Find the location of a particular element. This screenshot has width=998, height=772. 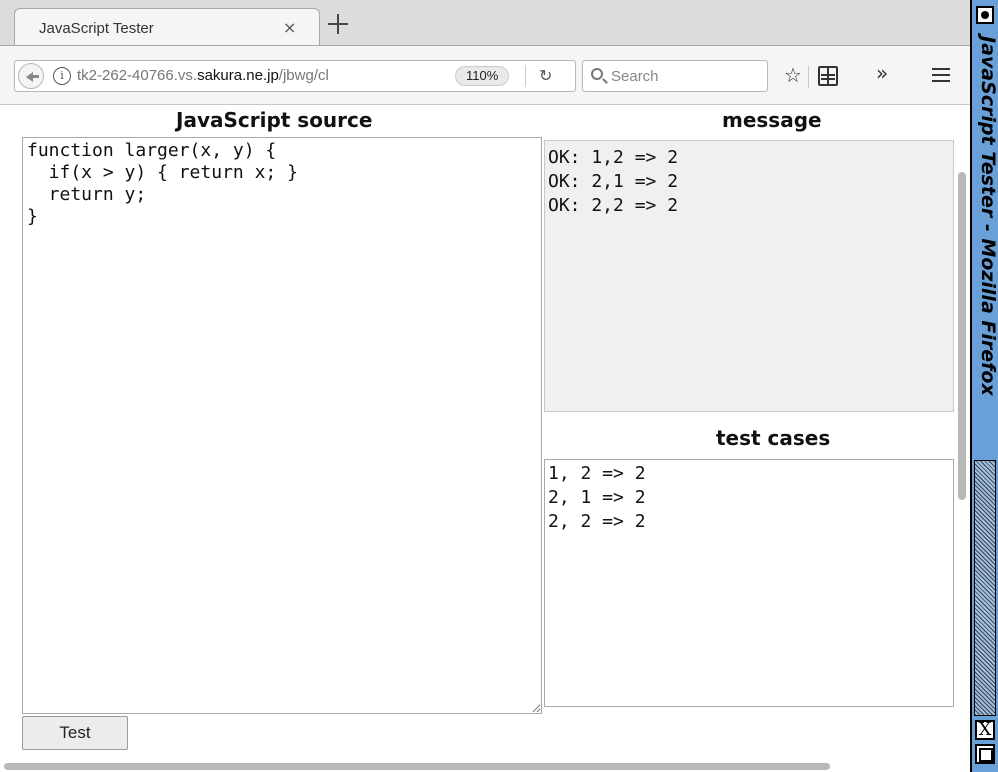

title-bar-pattern is located at coordinates (985, 588).